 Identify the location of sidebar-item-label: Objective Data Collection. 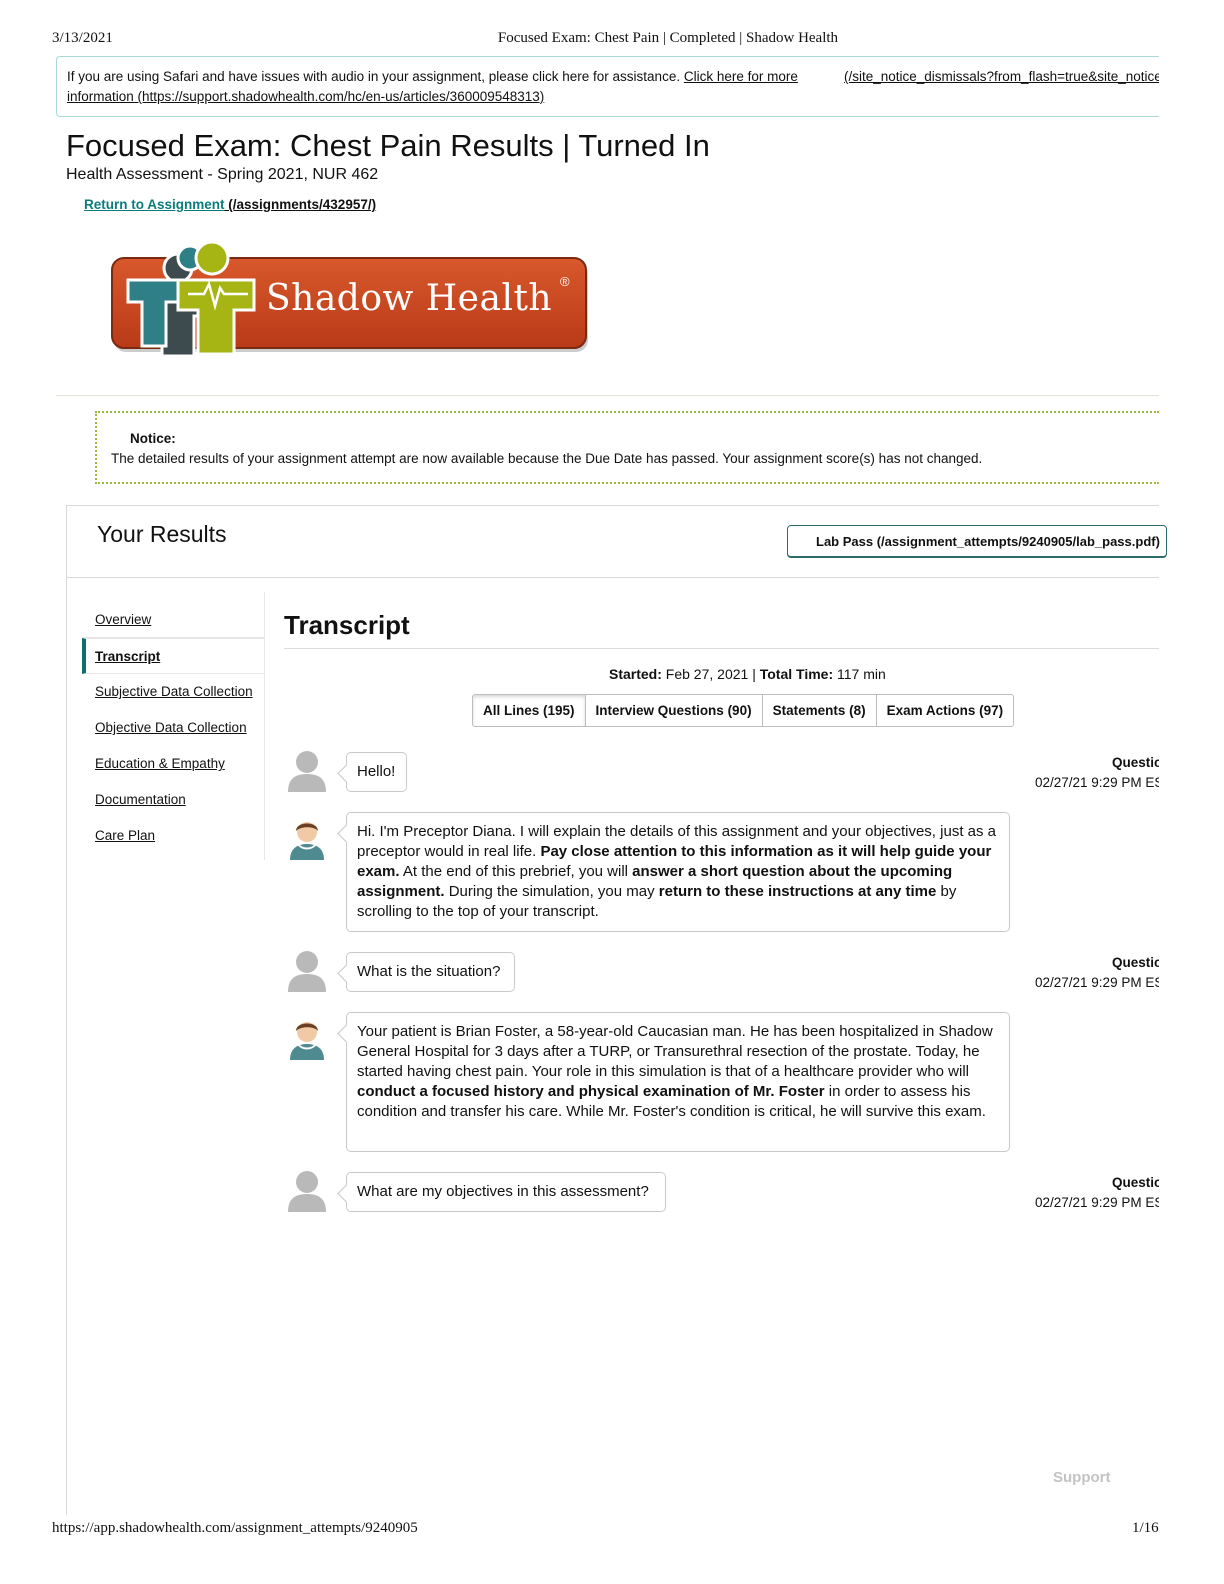
(171, 727).